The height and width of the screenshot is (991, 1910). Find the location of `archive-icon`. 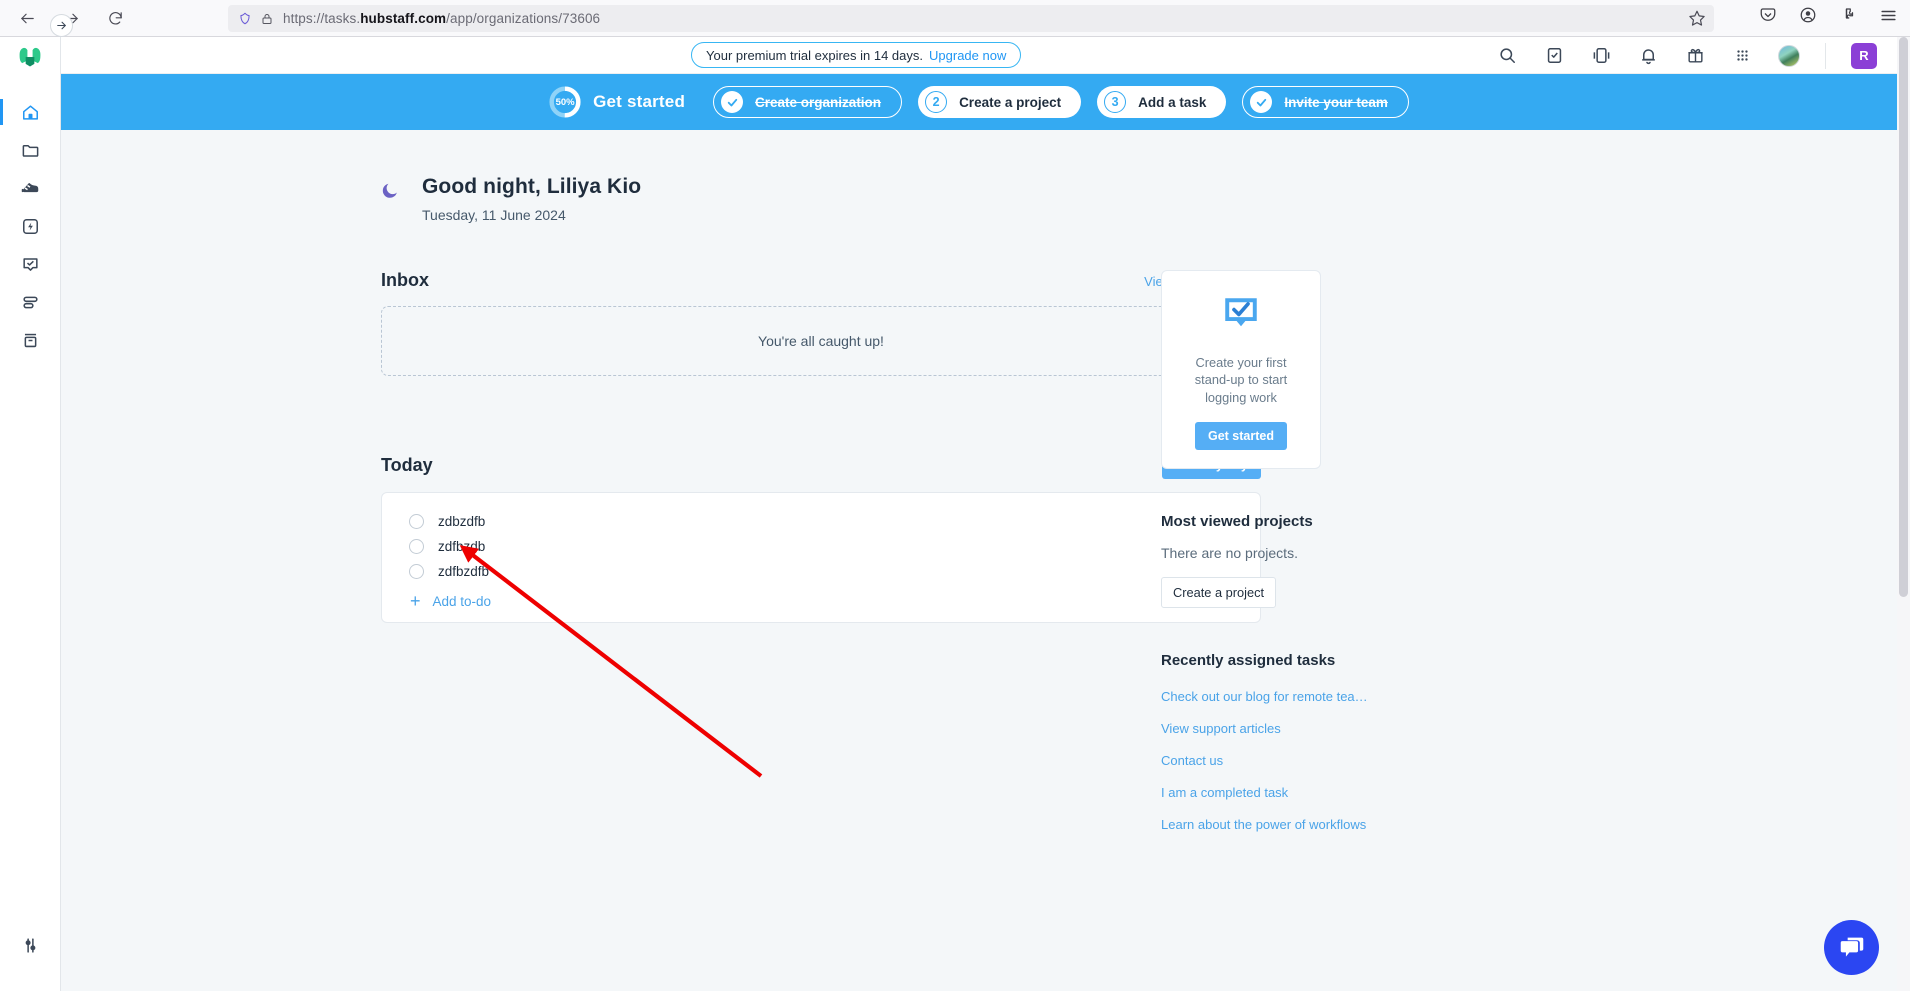

archive-icon is located at coordinates (30, 340).